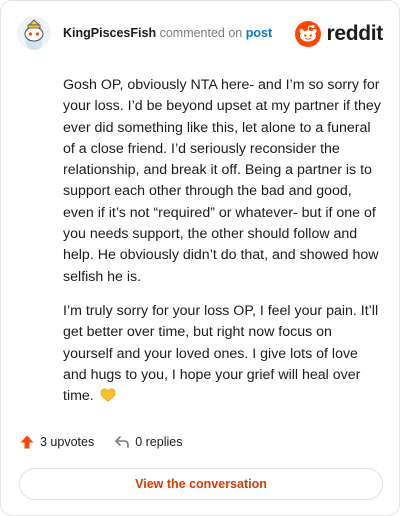 The width and height of the screenshot is (400, 516). I want to click on snoo-avatar-icon, so click(34, 33).